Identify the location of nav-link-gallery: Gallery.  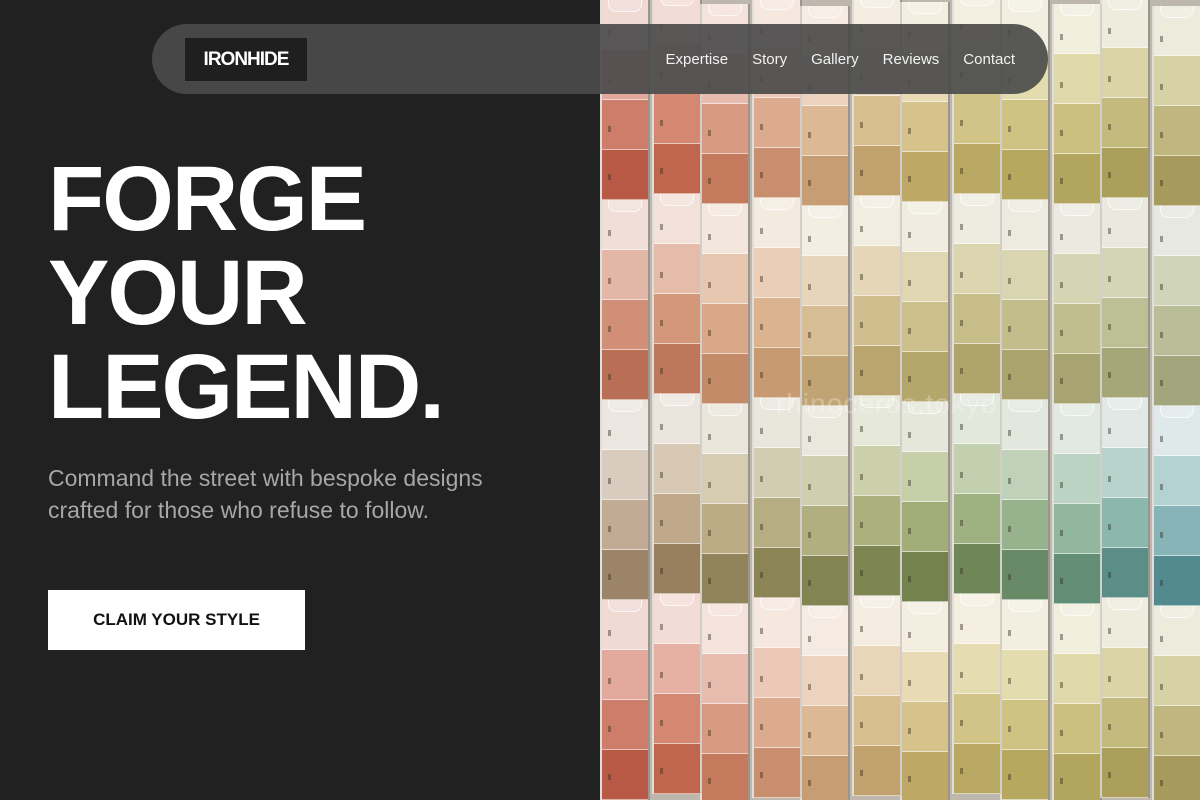
(835, 59).